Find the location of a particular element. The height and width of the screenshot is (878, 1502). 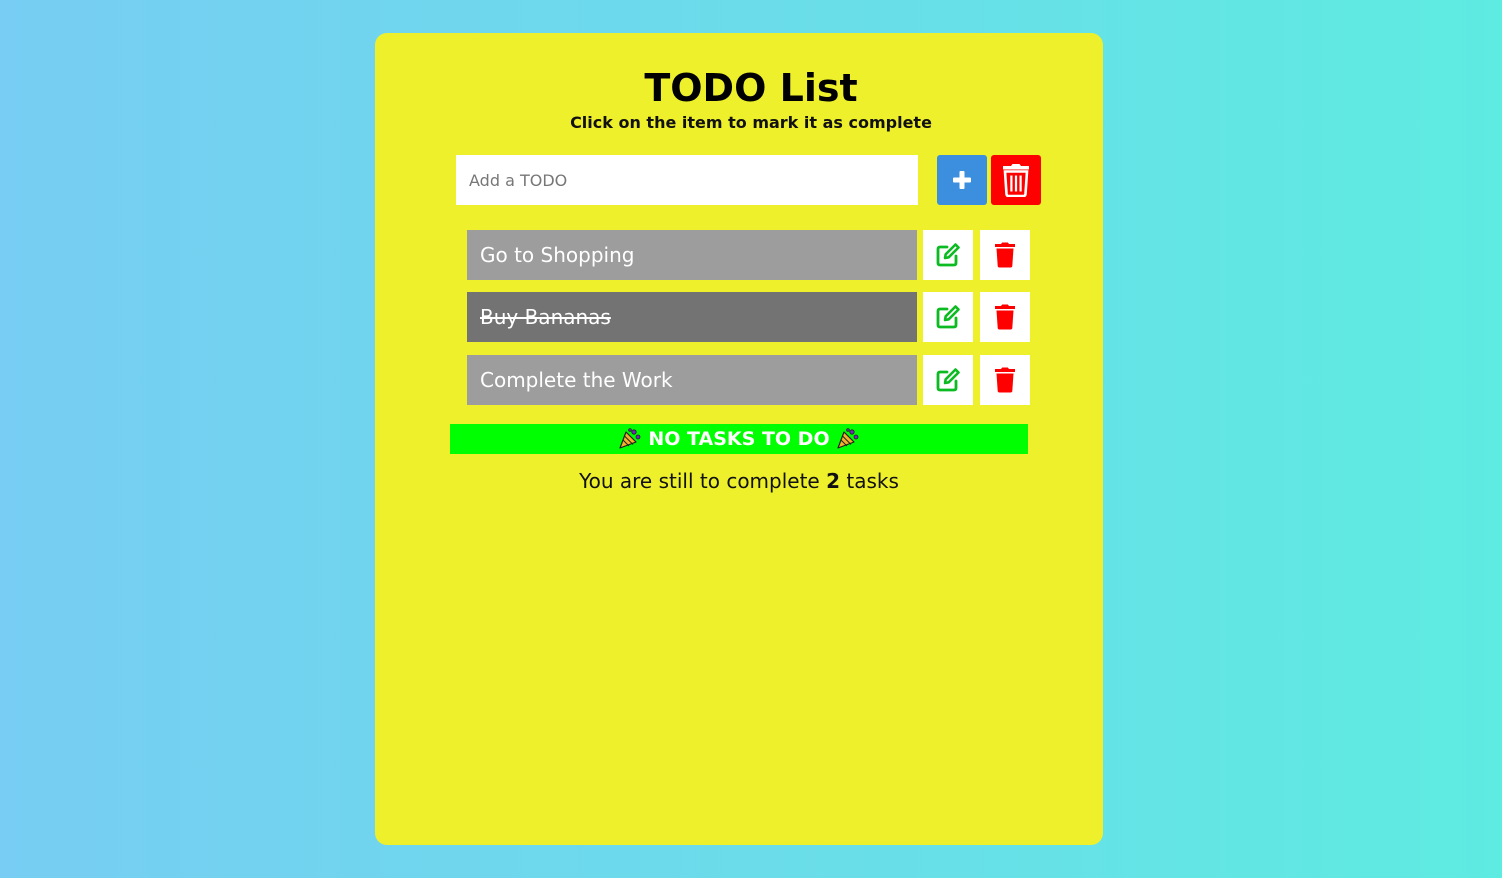

no-tasks-banner: NO TASKS TO DO is located at coordinates (739, 439).